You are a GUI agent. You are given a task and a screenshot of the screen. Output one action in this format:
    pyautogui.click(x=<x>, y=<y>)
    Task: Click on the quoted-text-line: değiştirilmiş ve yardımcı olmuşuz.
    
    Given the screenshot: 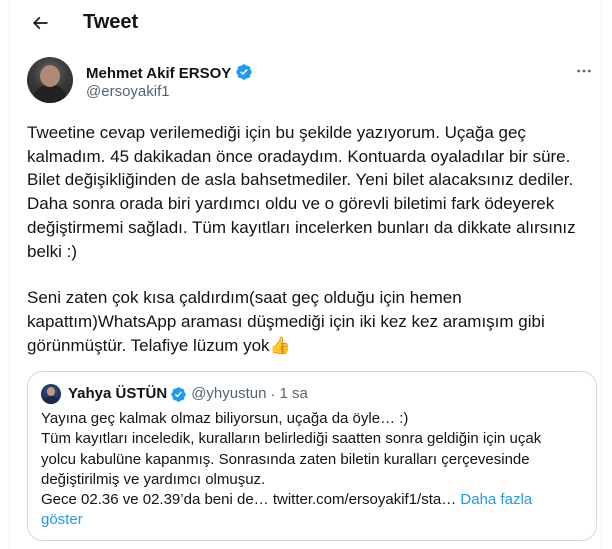 What is the action you would take?
    pyautogui.click(x=153, y=479)
    